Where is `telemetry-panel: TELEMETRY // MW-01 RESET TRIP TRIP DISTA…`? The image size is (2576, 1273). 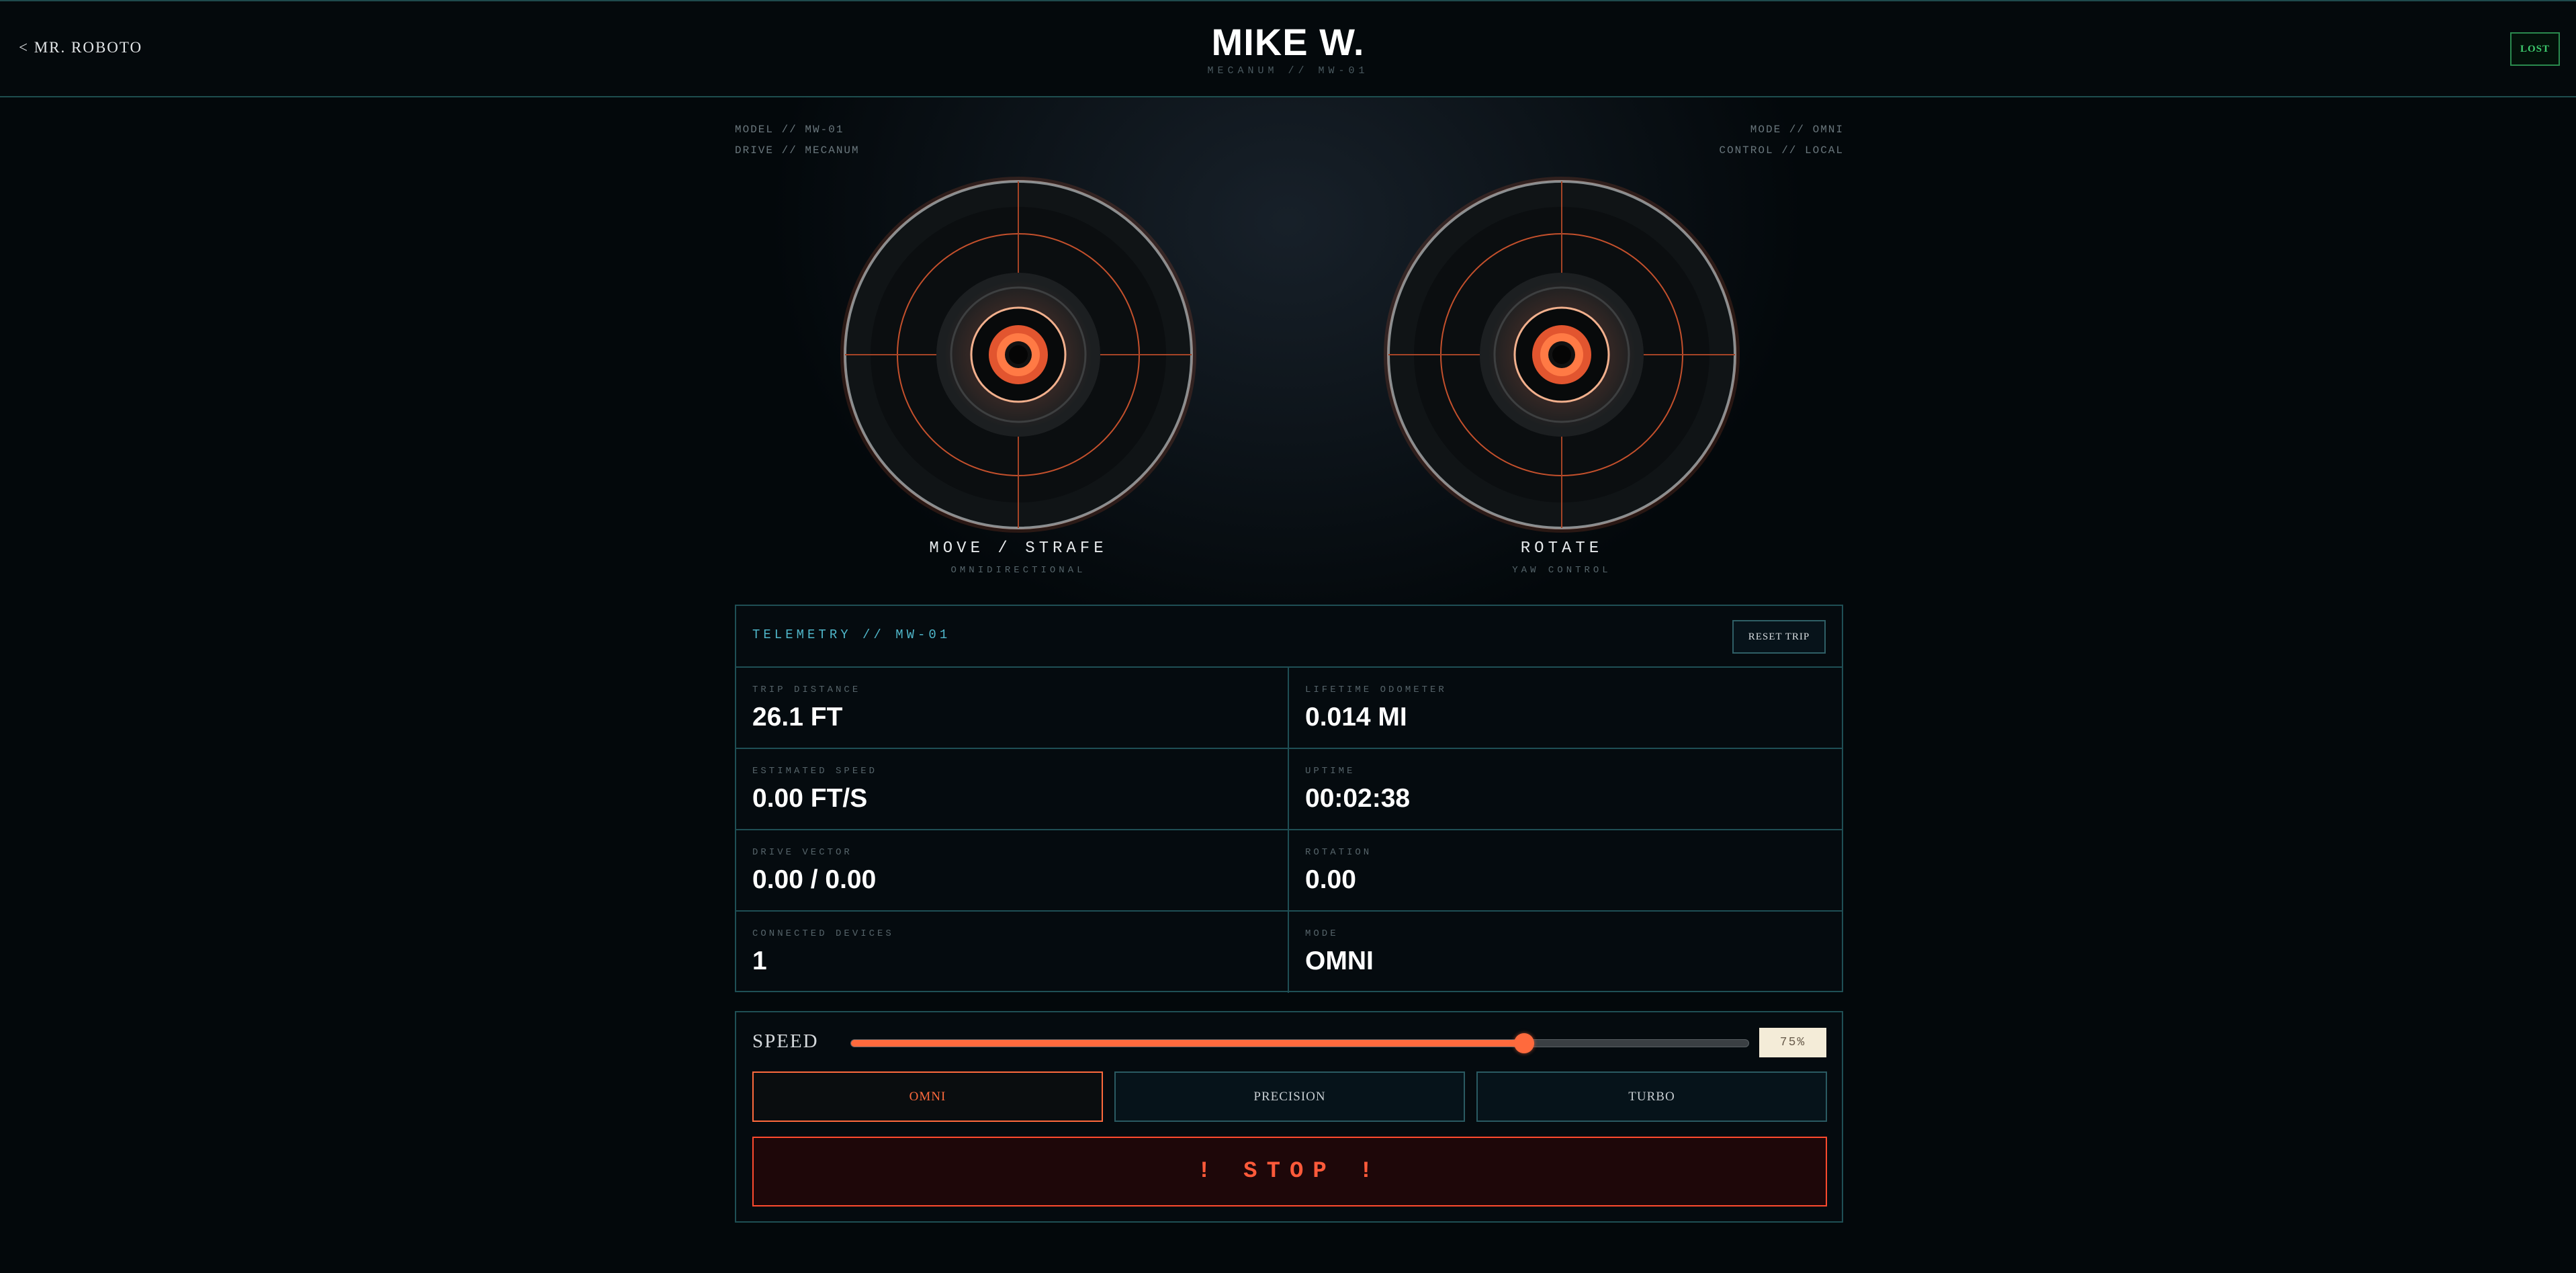 telemetry-panel: TELEMETRY // MW-01 RESET TRIP TRIP DISTA… is located at coordinates (1289, 799).